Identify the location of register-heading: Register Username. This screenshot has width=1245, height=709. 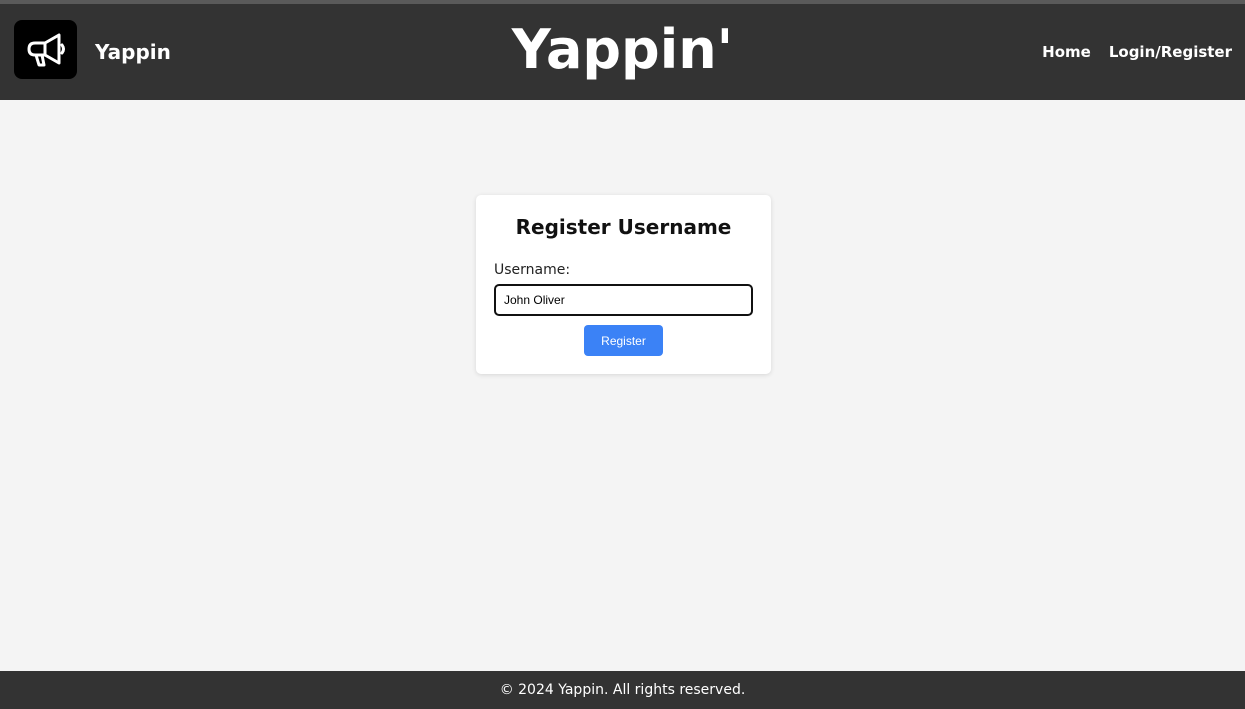
(623, 227).